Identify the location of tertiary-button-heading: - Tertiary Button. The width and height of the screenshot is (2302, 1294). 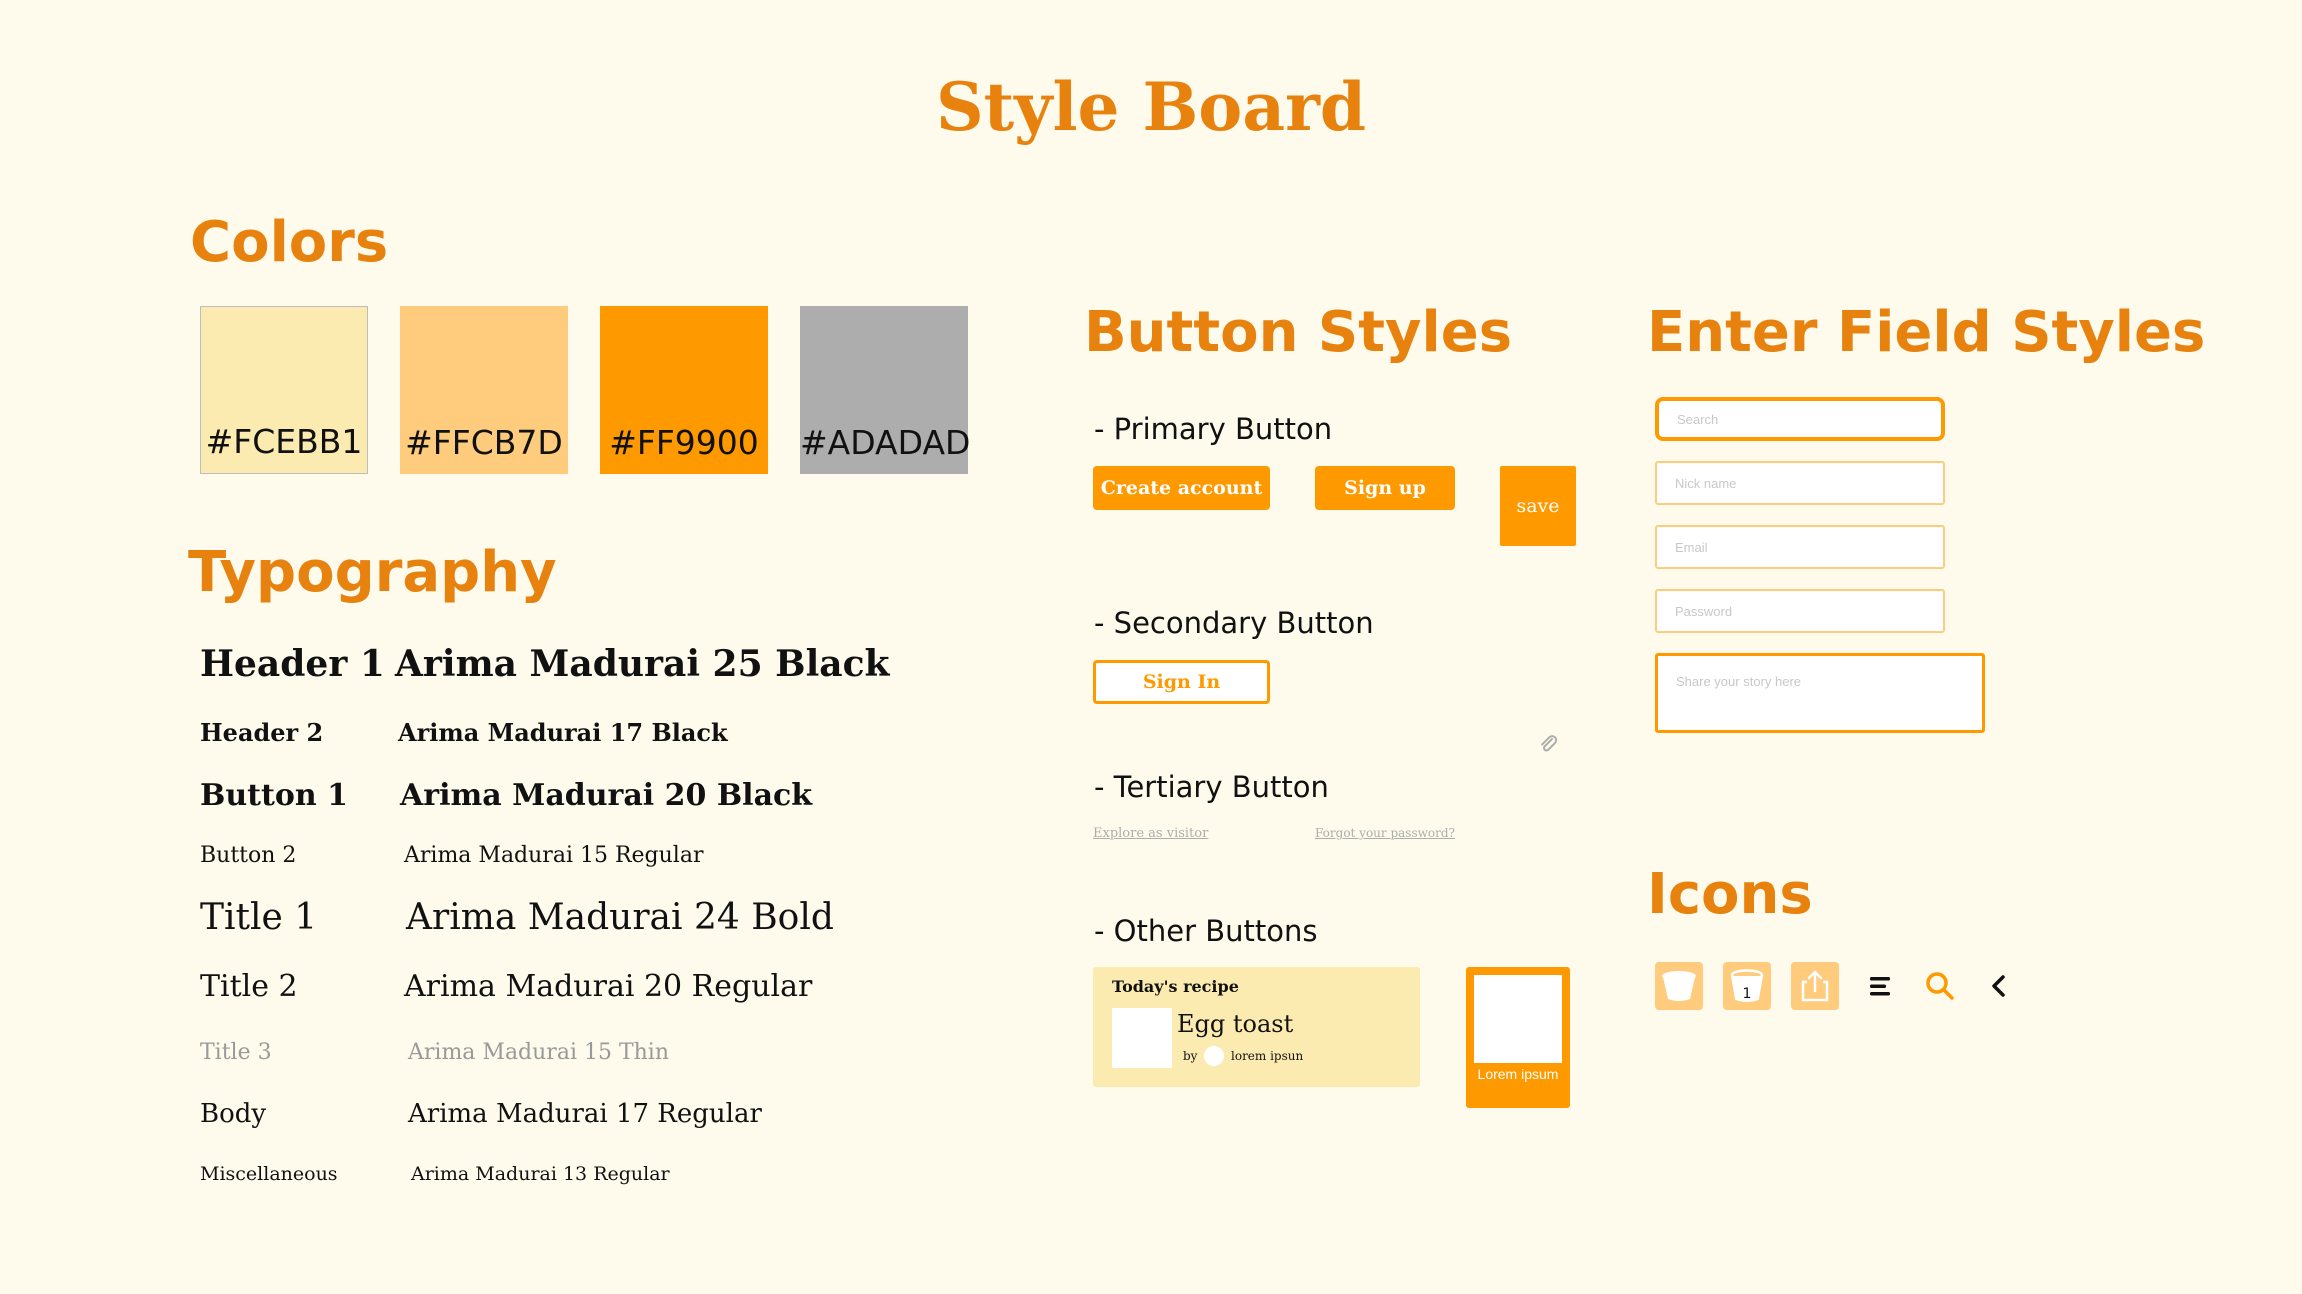
(1211, 787).